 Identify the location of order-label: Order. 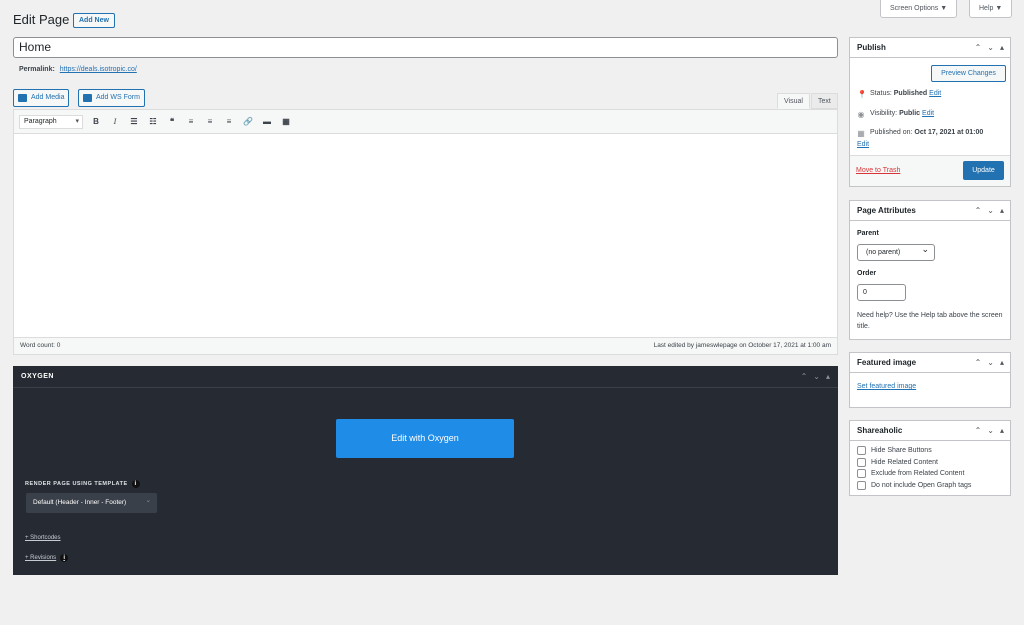
(867, 273).